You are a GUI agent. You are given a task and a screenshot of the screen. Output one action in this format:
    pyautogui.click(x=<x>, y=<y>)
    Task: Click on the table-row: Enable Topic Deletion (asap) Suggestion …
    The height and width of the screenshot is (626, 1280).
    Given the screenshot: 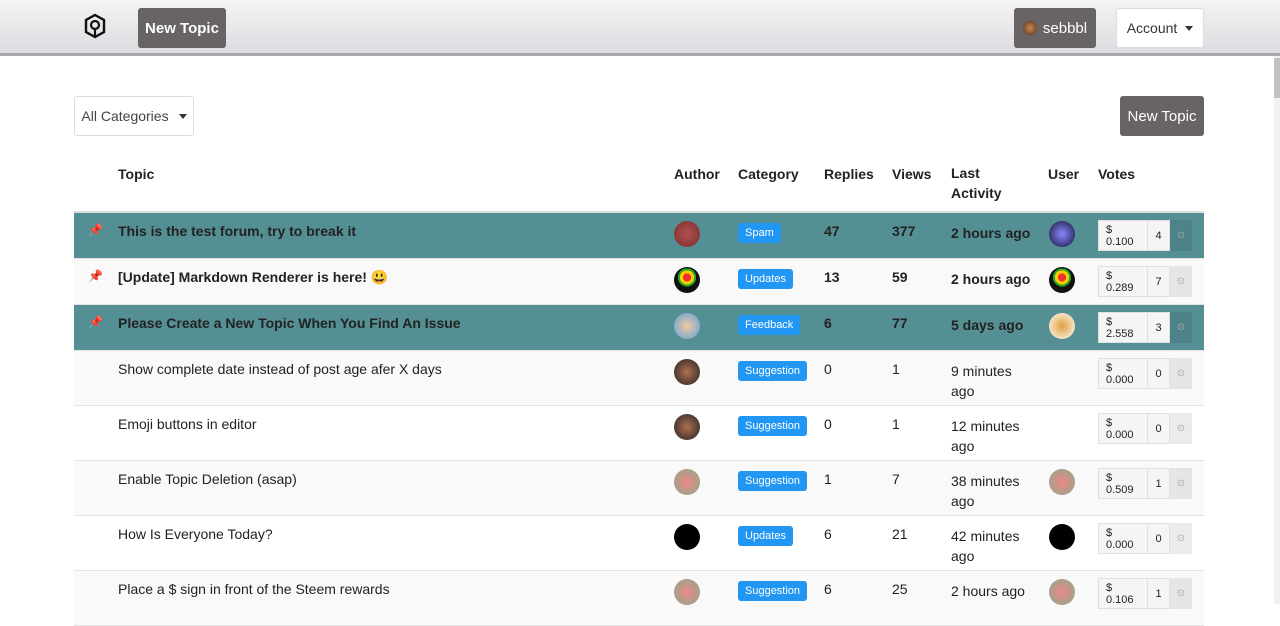 What is the action you would take?
    pyautogui.click(x=639, y=488)
    